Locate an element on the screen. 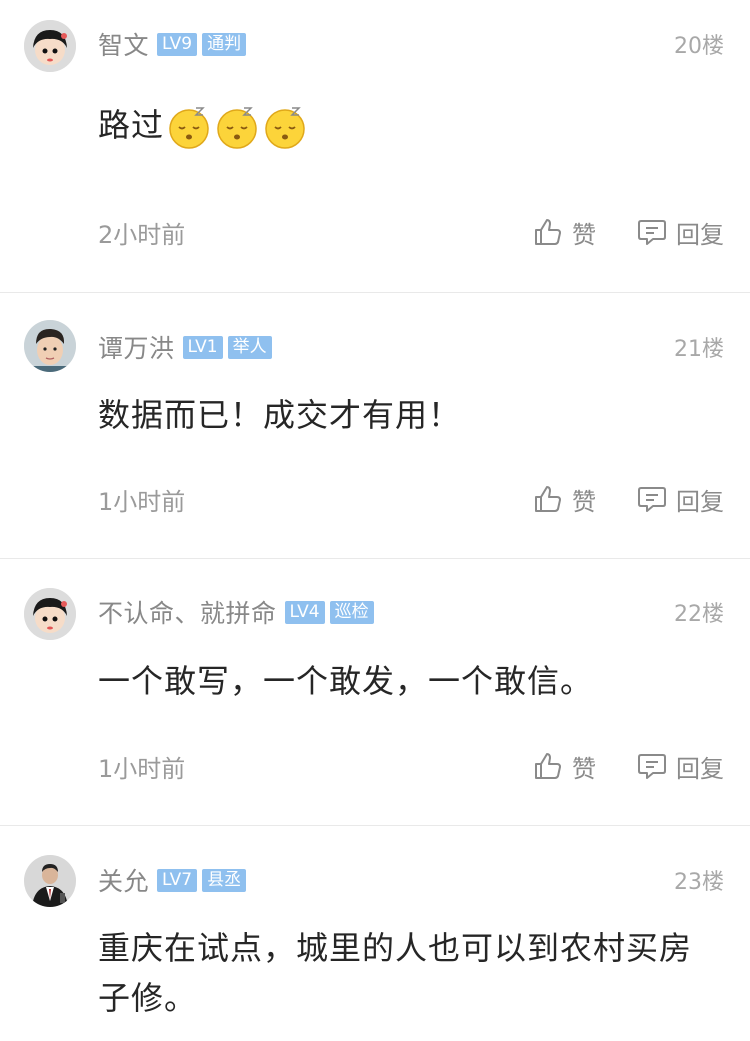 The height and width of the screenshot is (1041, 750). level-badge: LV9 is located at coordinates (177, 44).